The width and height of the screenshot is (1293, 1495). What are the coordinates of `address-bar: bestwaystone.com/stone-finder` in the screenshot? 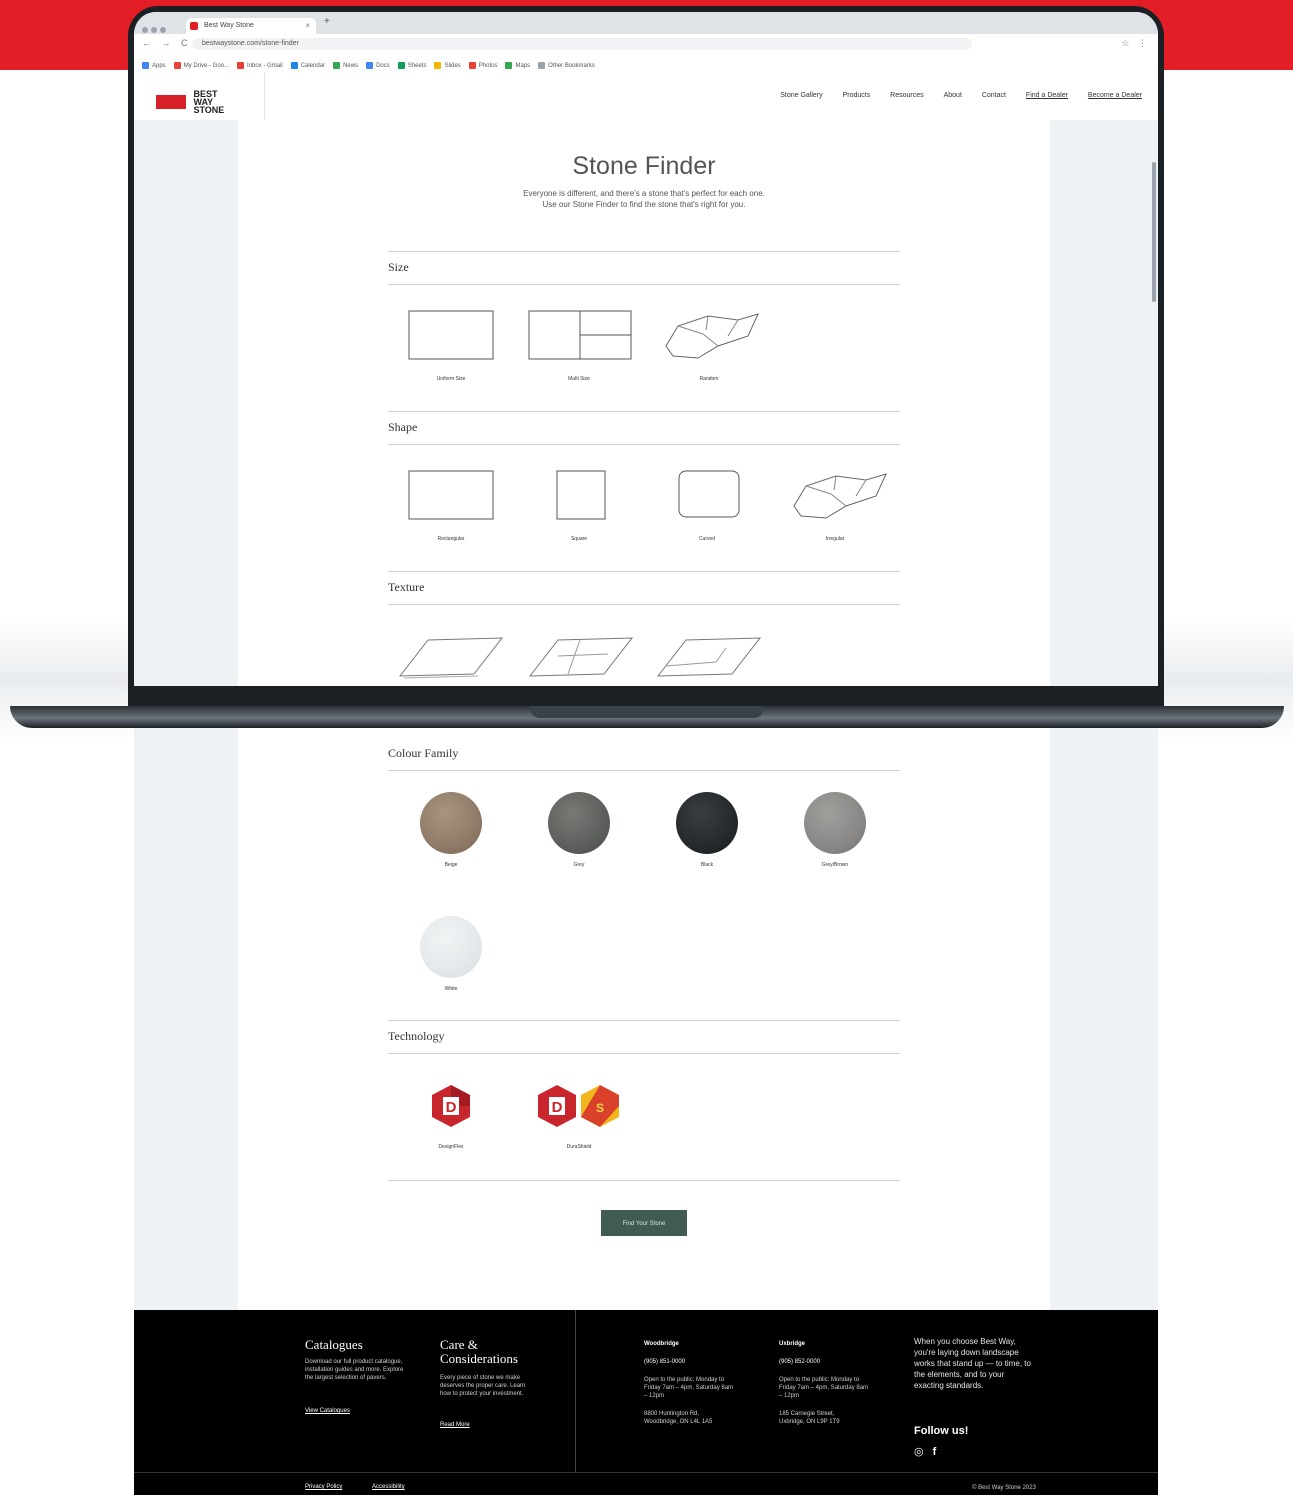 It's located at (582, 44).